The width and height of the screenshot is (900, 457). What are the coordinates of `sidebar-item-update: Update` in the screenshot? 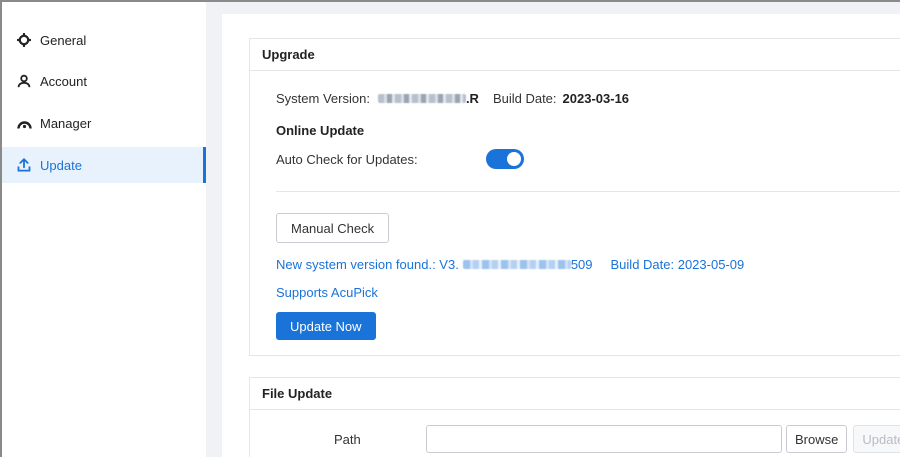 It's located at (104, 165).